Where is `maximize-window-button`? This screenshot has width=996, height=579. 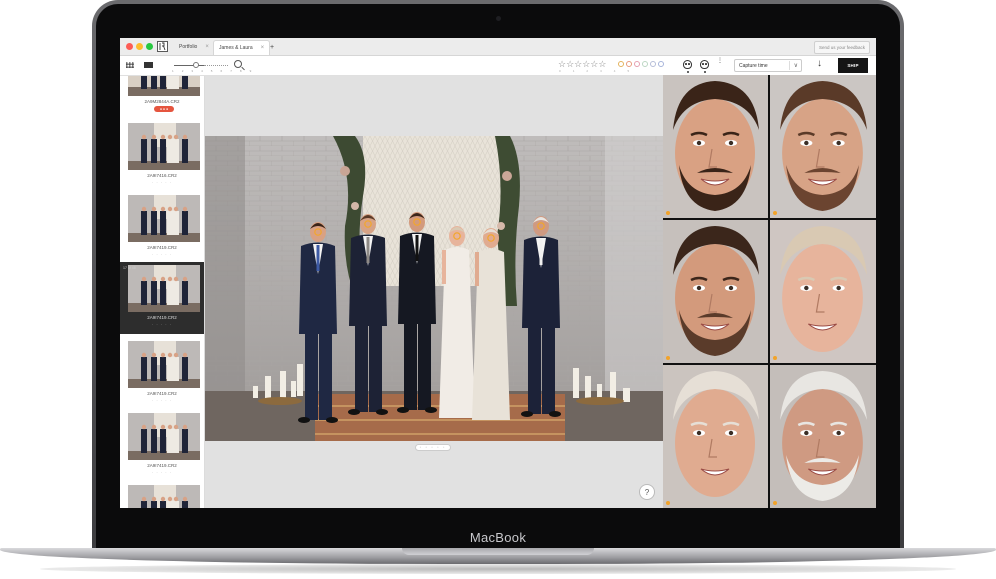
maximize-window-button is located at coordinates (149, 46).